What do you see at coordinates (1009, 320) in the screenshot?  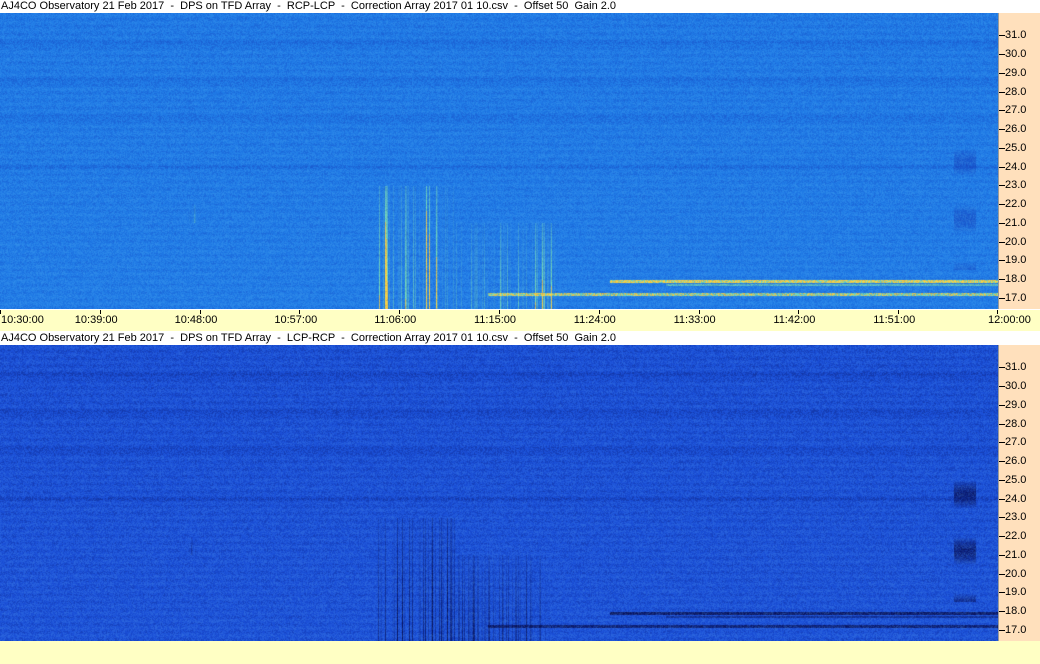 I see `time-tick-label: 12:00:00` at bounding box center [1009, 320].